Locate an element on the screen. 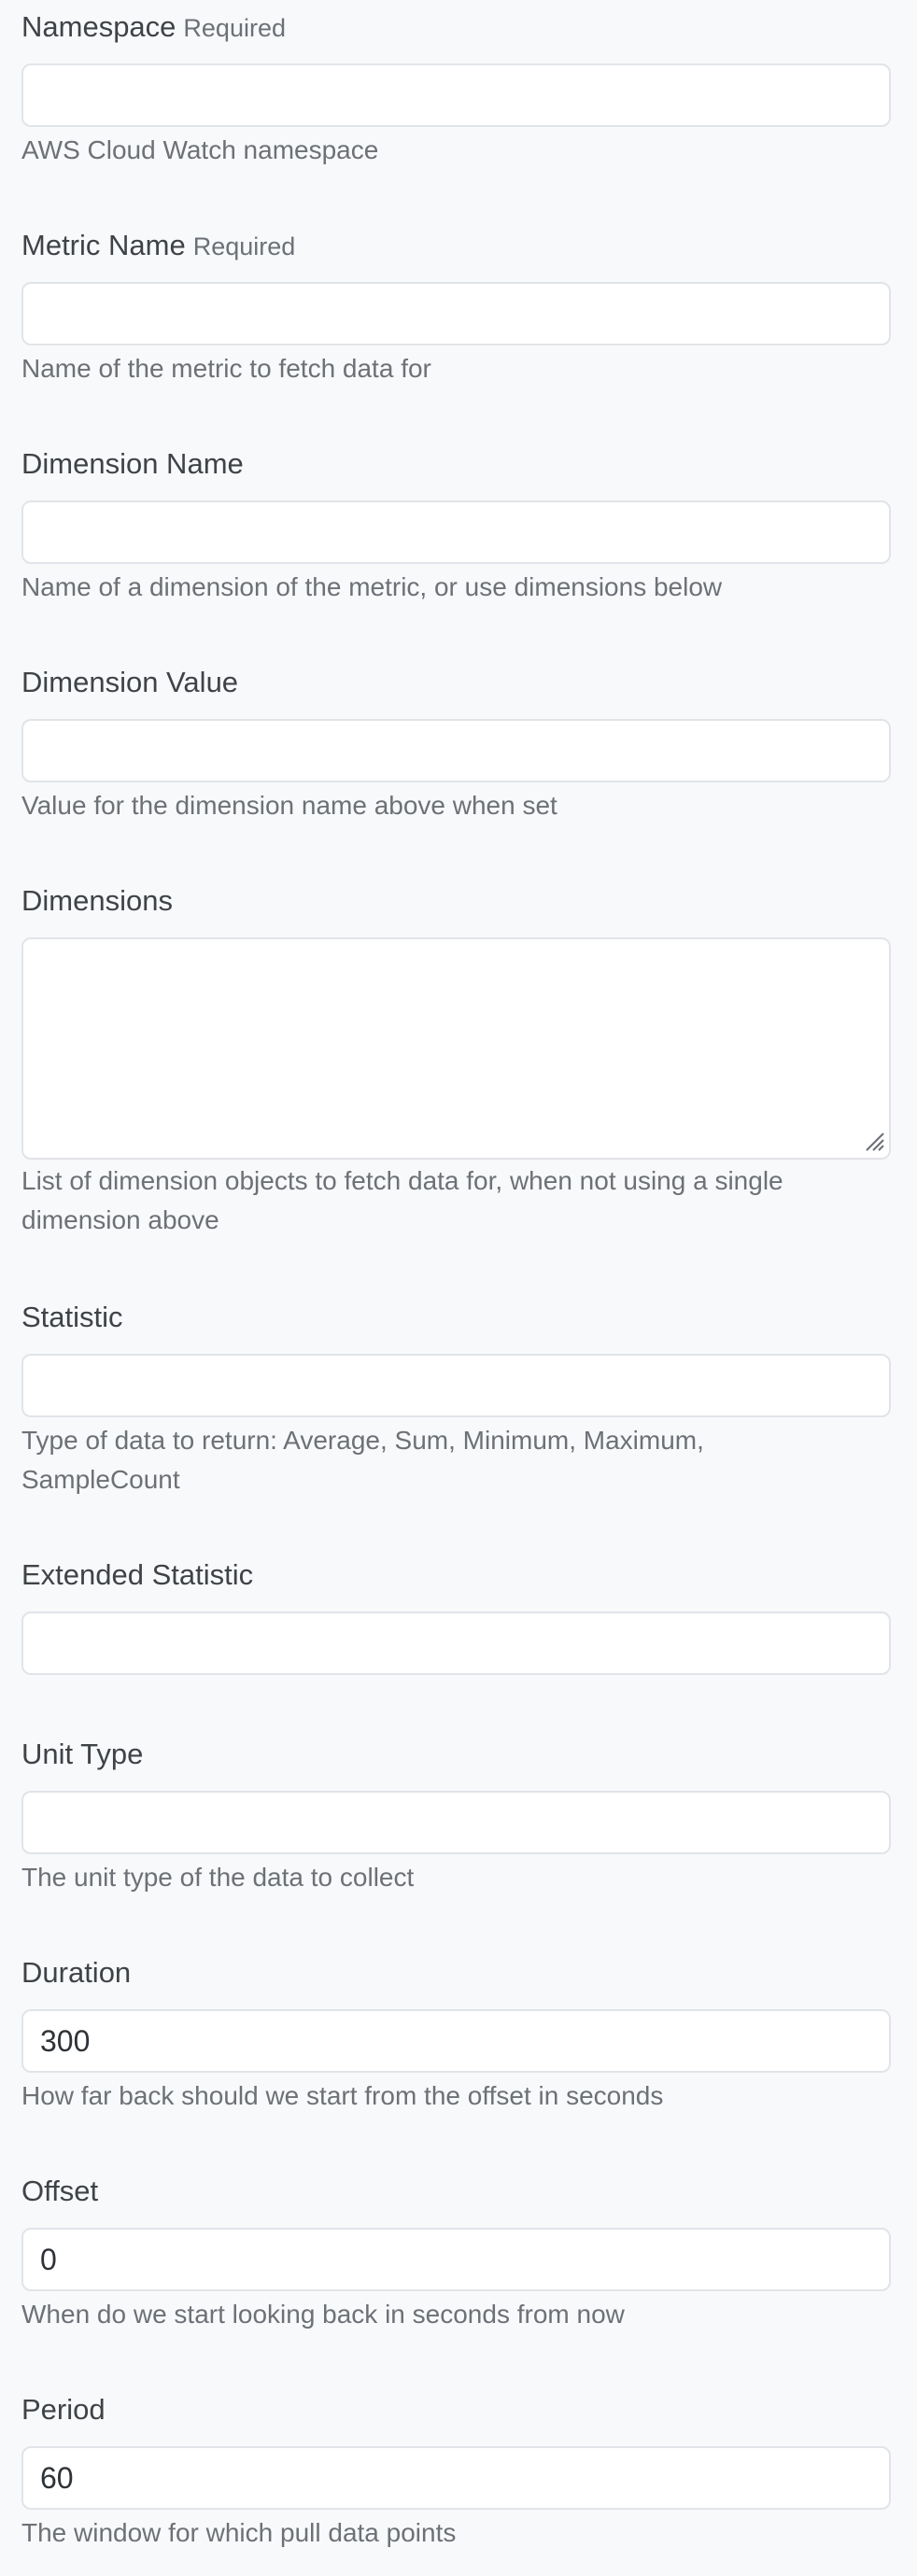 The image size is (917, 2576). dimension-name-label: Dimension Name is located at coordinates (132, 464).